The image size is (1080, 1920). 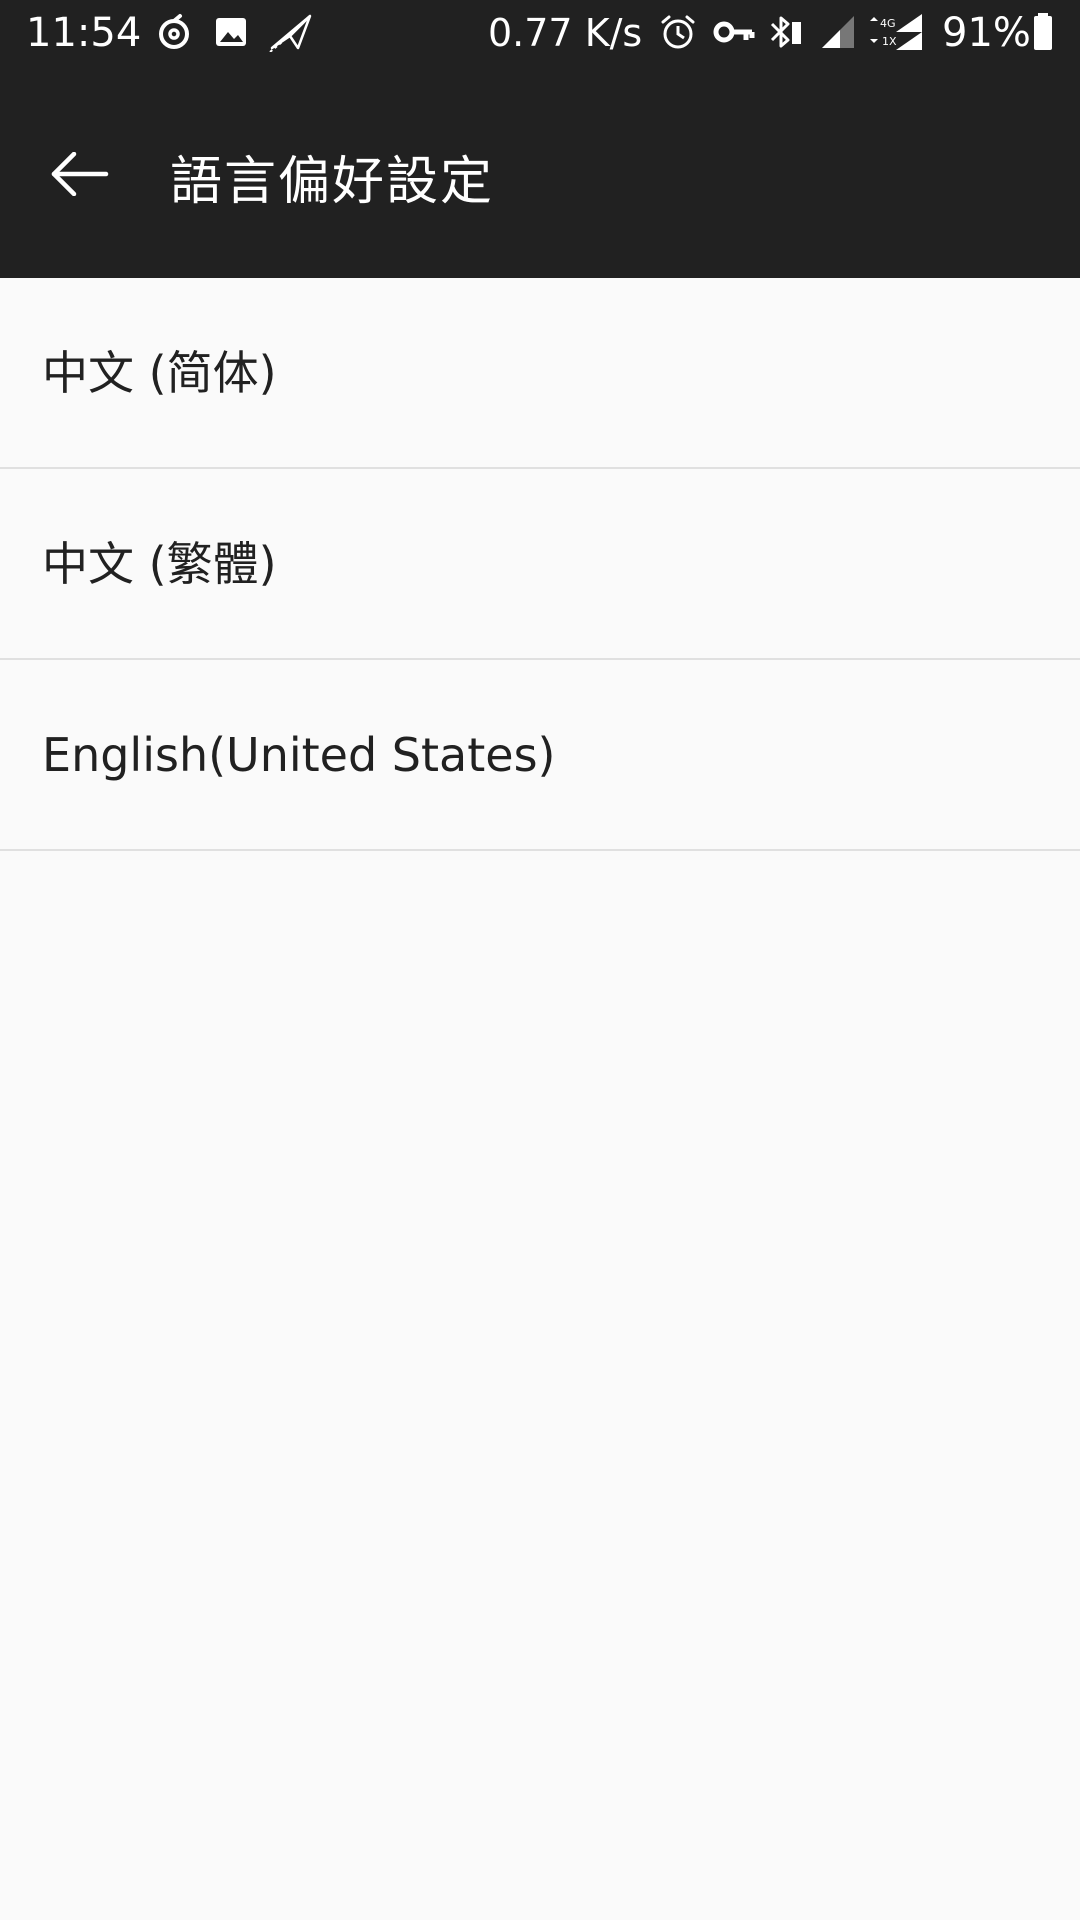 What do you see at coordinates (159, 563) in the screenshot?
I see `language-option-label: 中文 (繁體)` at bounding box center [159, 563].